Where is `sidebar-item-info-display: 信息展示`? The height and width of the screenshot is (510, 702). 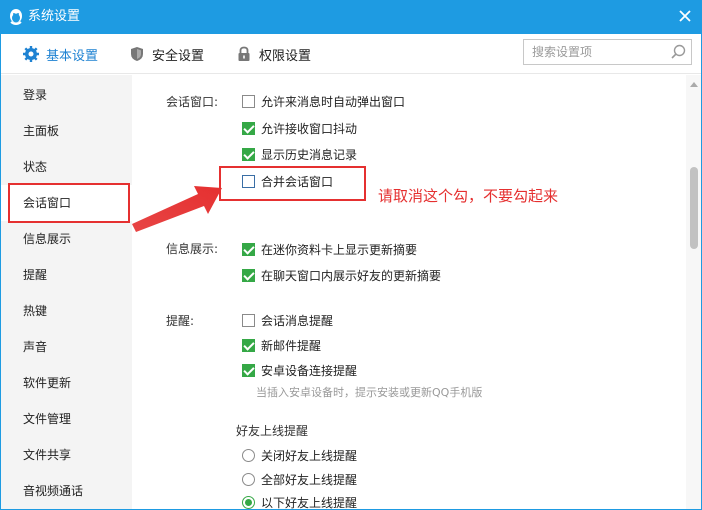
sidebar-item-info-display: 信息展示 is located at coordinates (66, 239).